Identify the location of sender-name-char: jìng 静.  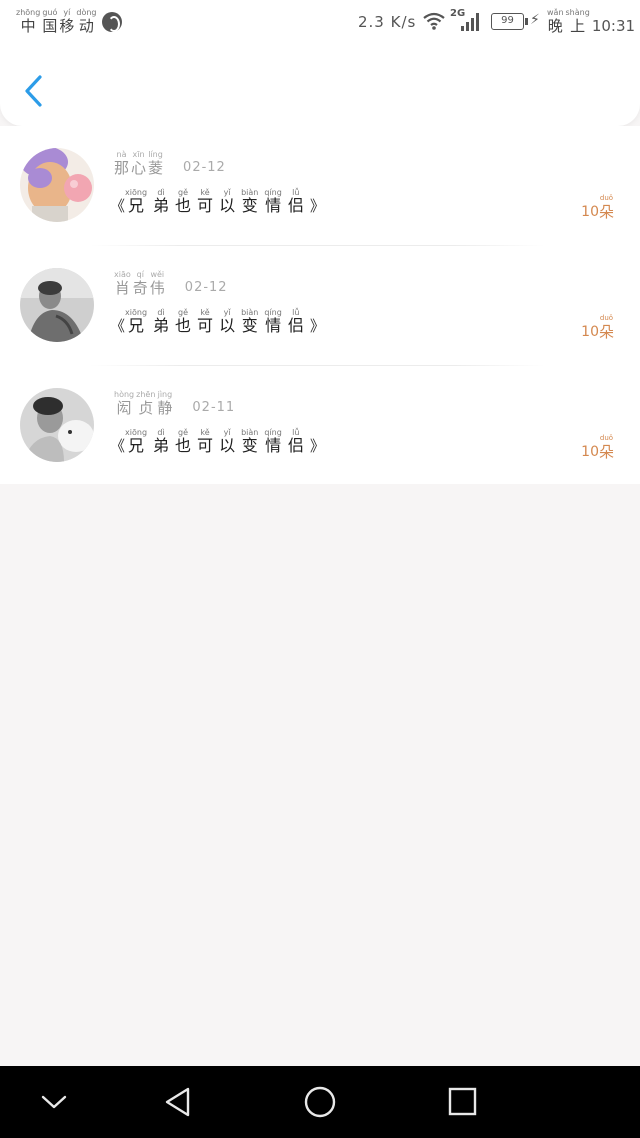
(165, 403).